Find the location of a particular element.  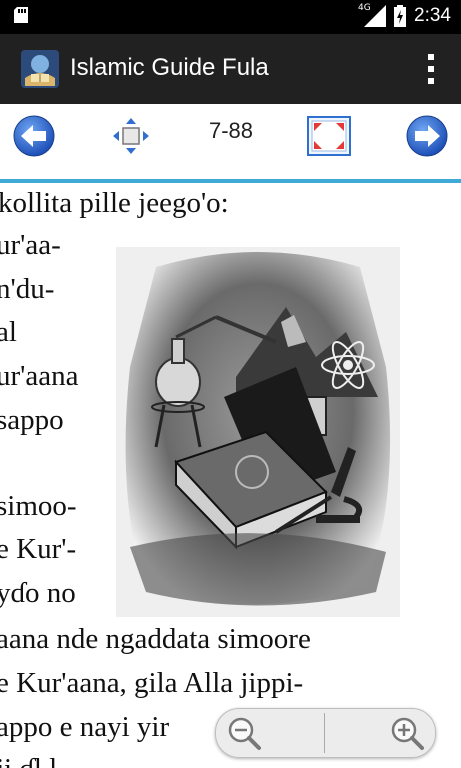

zoom-in-icon is located at coordinates (407, 733).